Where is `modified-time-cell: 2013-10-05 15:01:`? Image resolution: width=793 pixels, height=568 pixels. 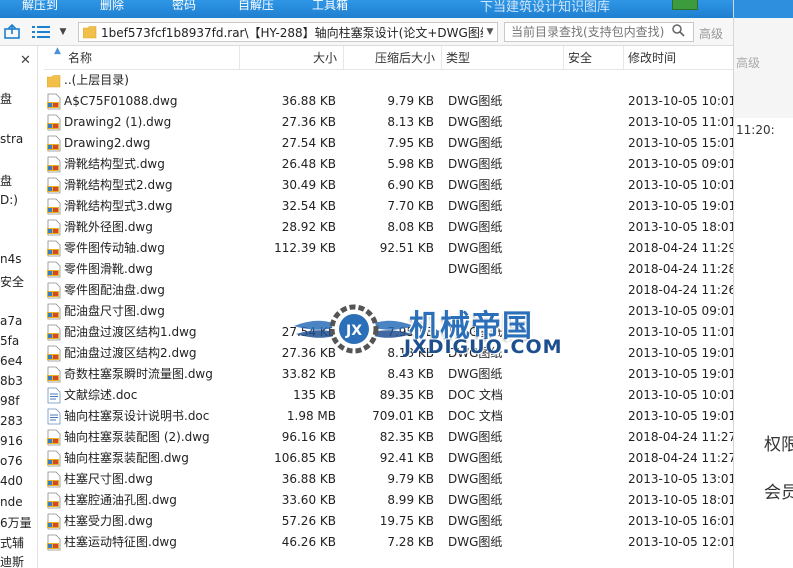 modified-time-cell: 2013-10-05 15:01: is located at coordinates (680, 143).